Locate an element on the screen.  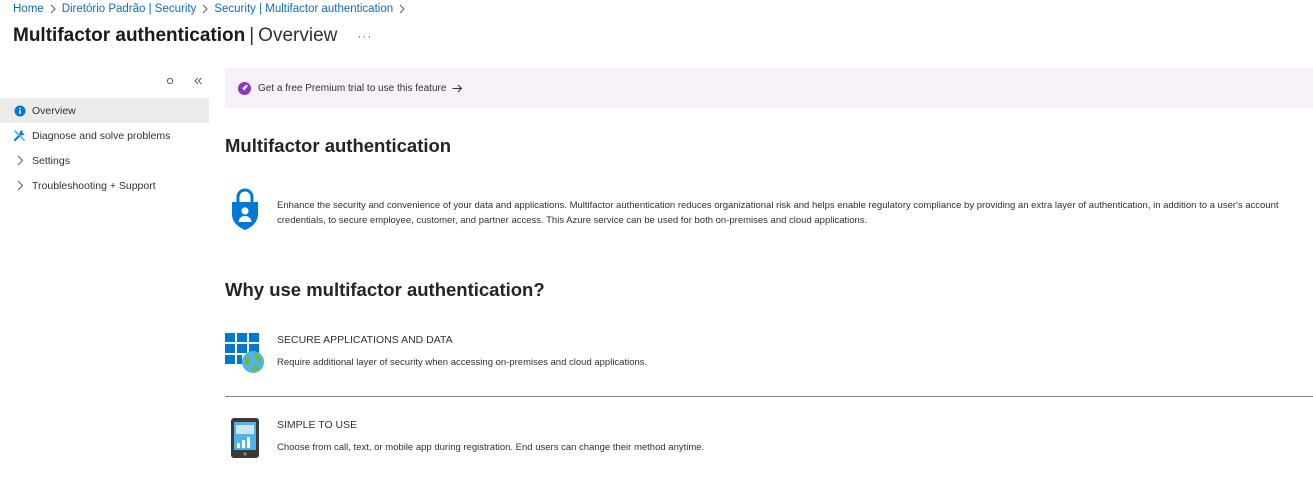
sidebar-item-troubleshooting: Troubleshooting + Support is located at coordinates (104, 185).